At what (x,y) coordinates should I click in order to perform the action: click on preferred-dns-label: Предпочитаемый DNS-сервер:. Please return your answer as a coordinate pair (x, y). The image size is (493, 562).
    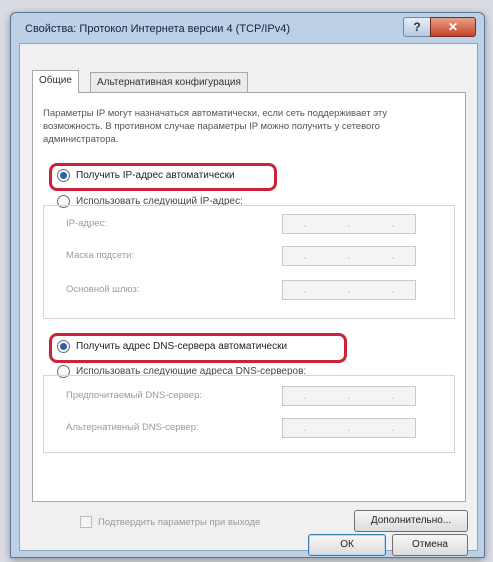
    Looking at the image, I should click on (134, 395).